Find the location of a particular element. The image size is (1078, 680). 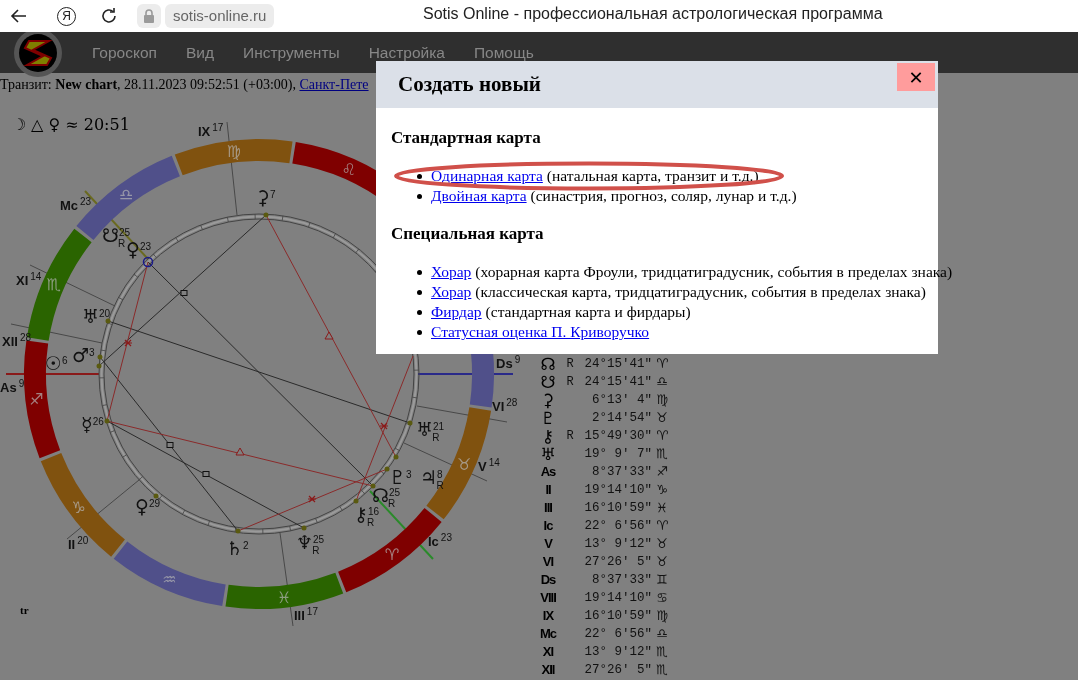

position-sign: ♊ is located at coordinates (662, 580).